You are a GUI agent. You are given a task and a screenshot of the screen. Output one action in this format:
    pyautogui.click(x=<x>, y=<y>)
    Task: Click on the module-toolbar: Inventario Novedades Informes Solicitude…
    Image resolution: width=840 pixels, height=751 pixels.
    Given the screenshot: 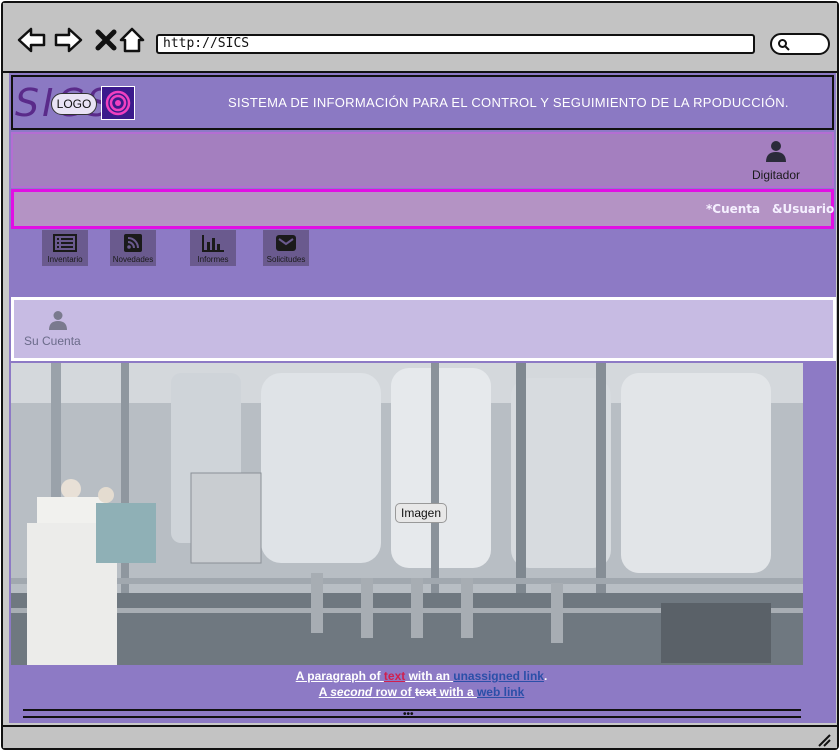 What is the action you would take?
    pyautogui.click(x=239, y=248)
    